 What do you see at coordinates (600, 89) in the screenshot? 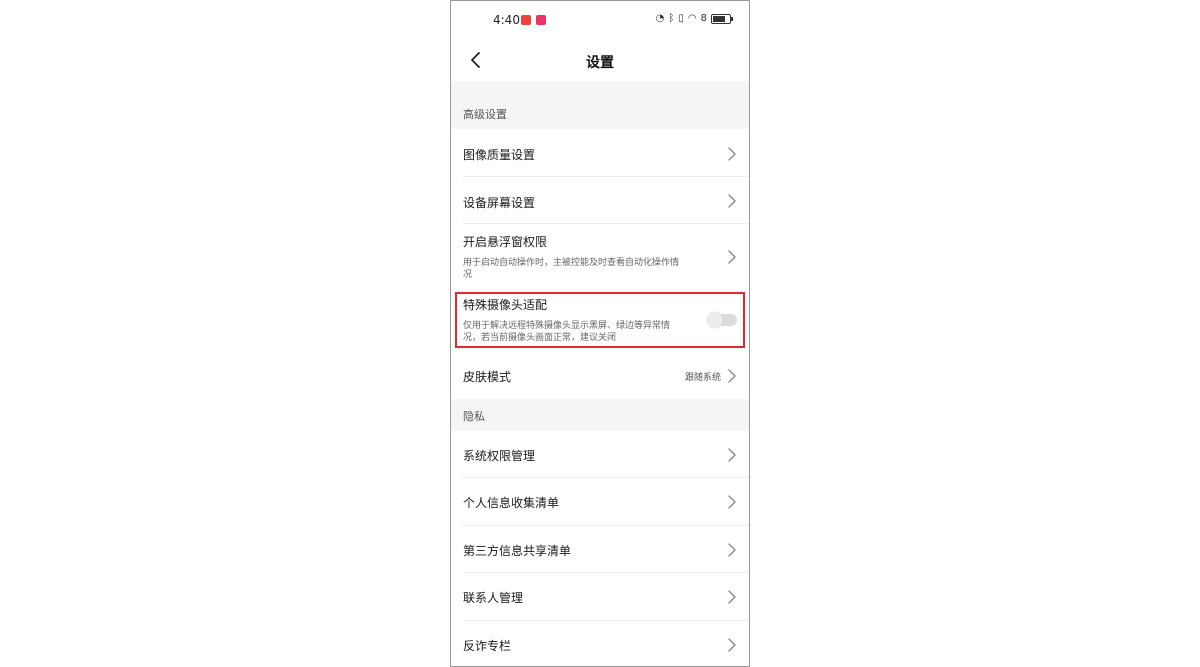
I see `section-spacer` at bounding box center [600, 89].